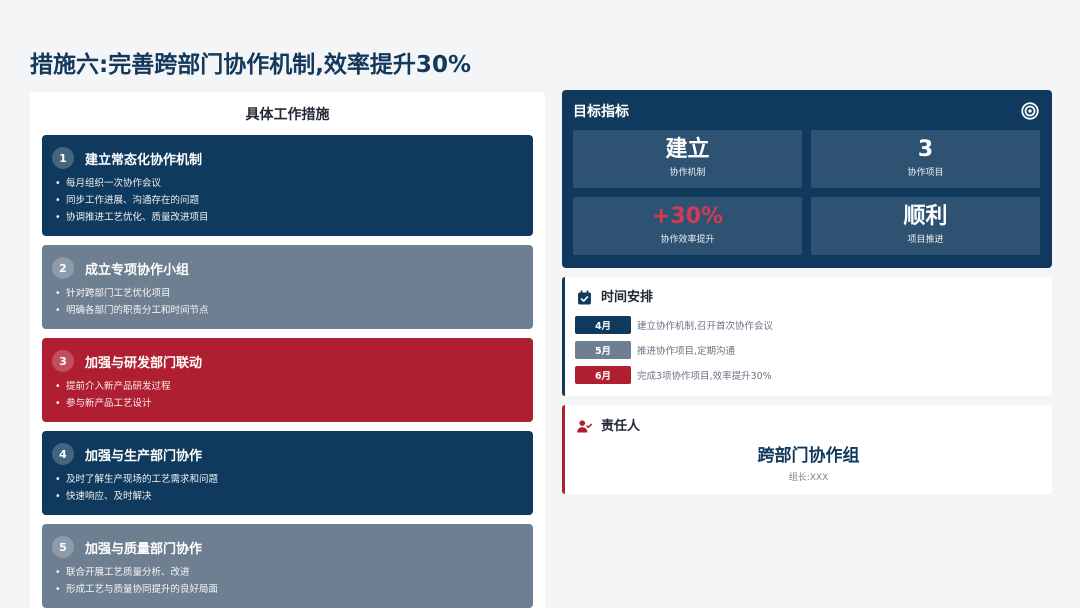 The width and height of the screenshot is (1080, 608). Describe the element at coordinates (284, 547) in the screenshot. I see `measure-card-header: 5 加强与质量部门协作` at that location.